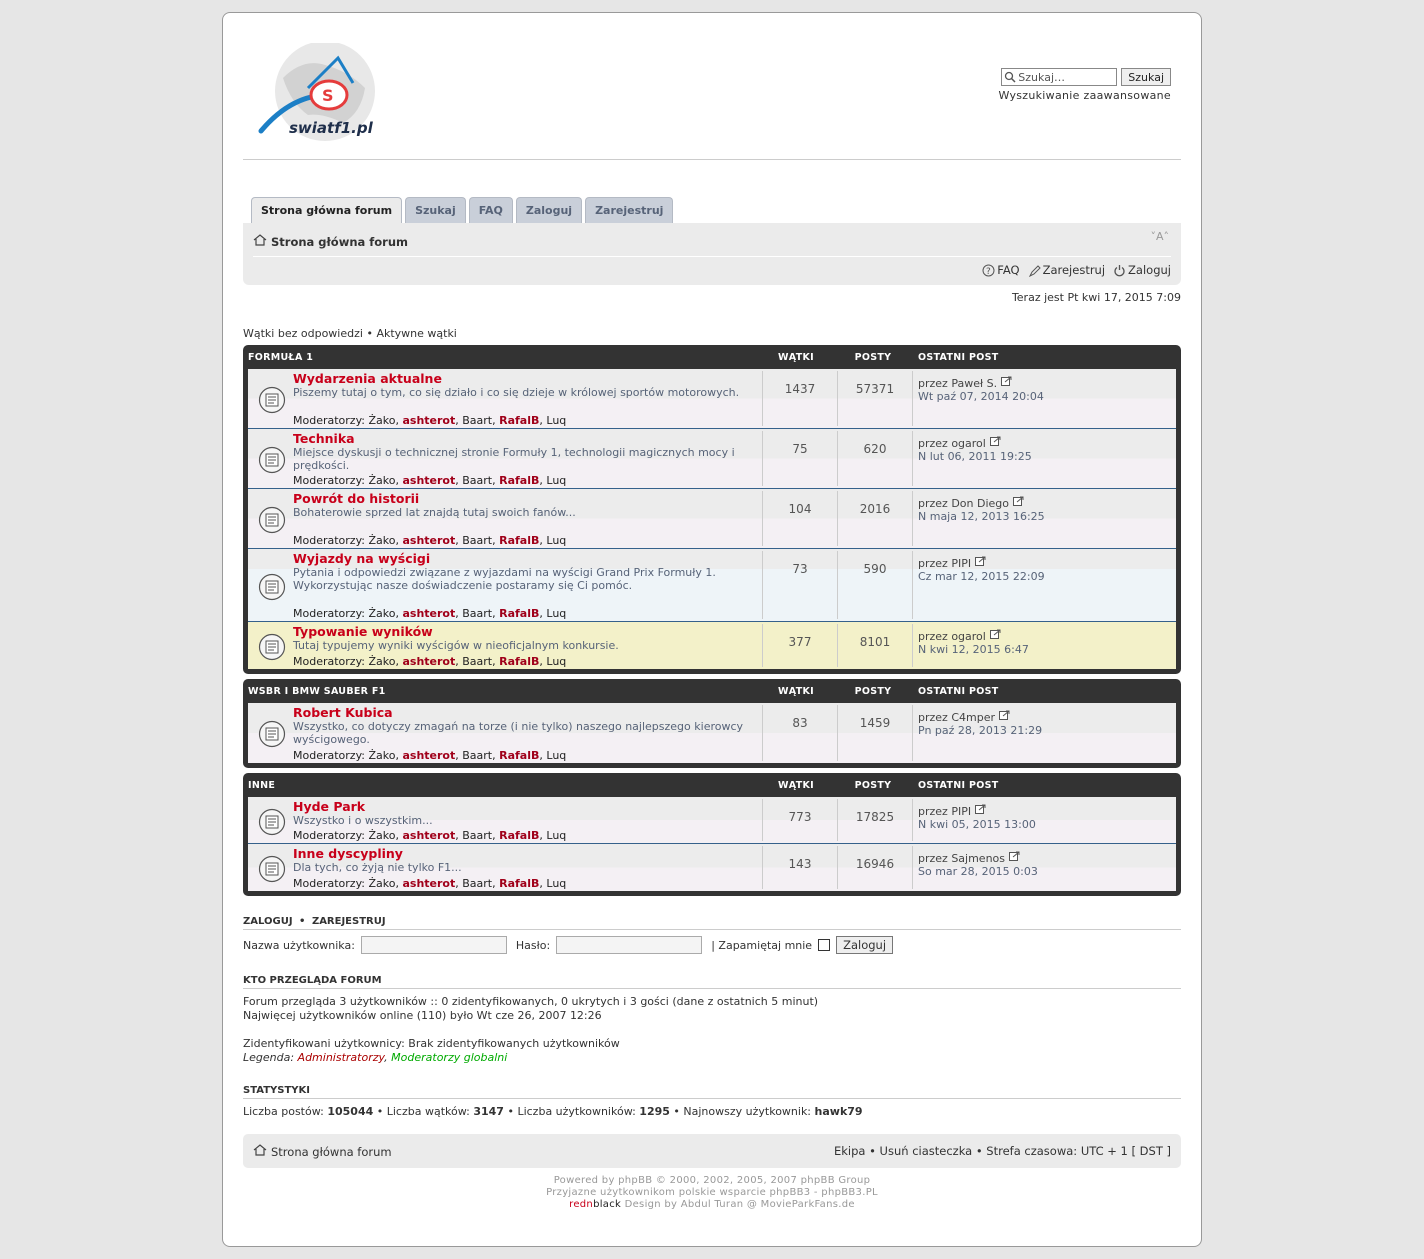 The image size is (1424, 1259). Describe the element at coordinates (1167, 236) in the screenshot. I see `font-increase-icon: ˄` at that location.